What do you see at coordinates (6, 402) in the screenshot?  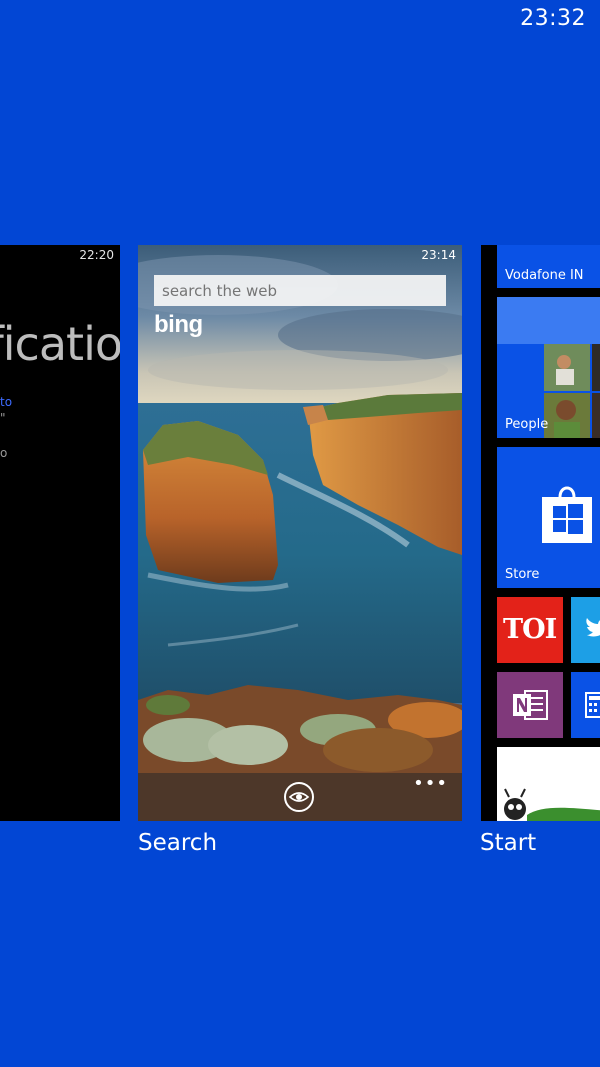 I see `notification-line-link: to` at bounding box center [6, 402].